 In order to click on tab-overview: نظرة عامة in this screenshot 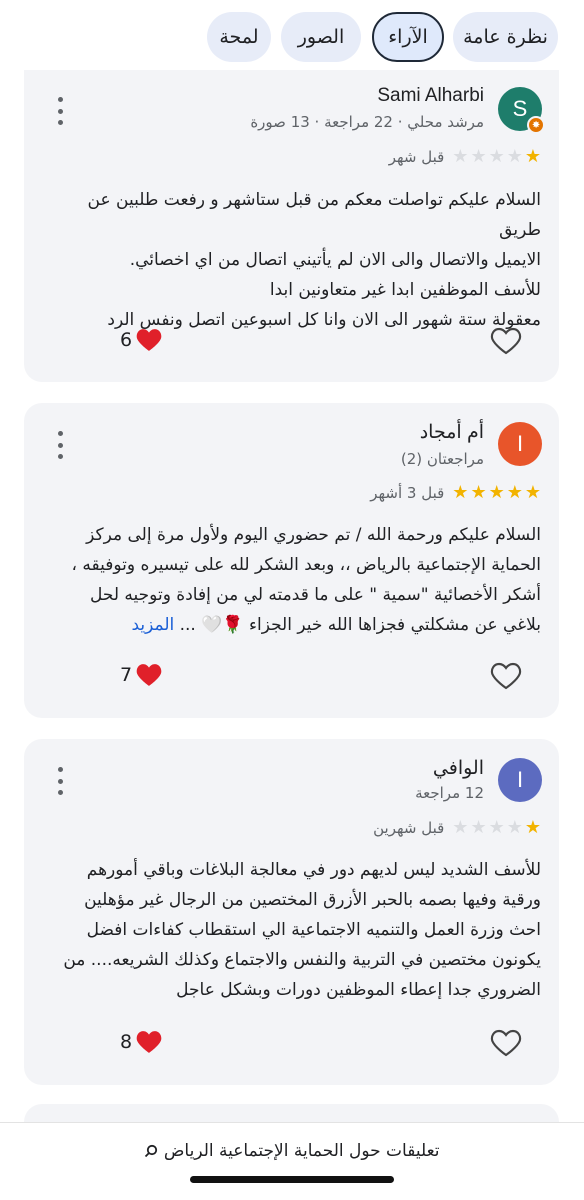, I will do `click(505, 37)`.